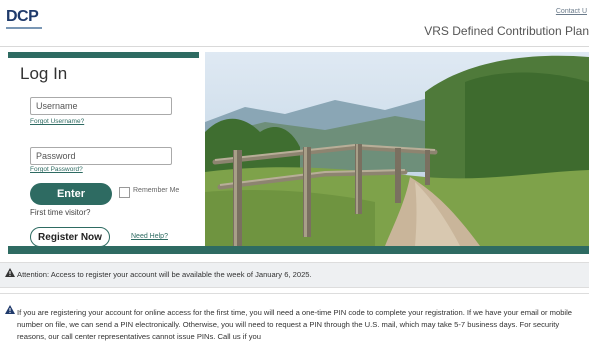 The width and height of the screenshot is (589, 343). I want to click on need-help-link: Need Help?, so click(149, 236).